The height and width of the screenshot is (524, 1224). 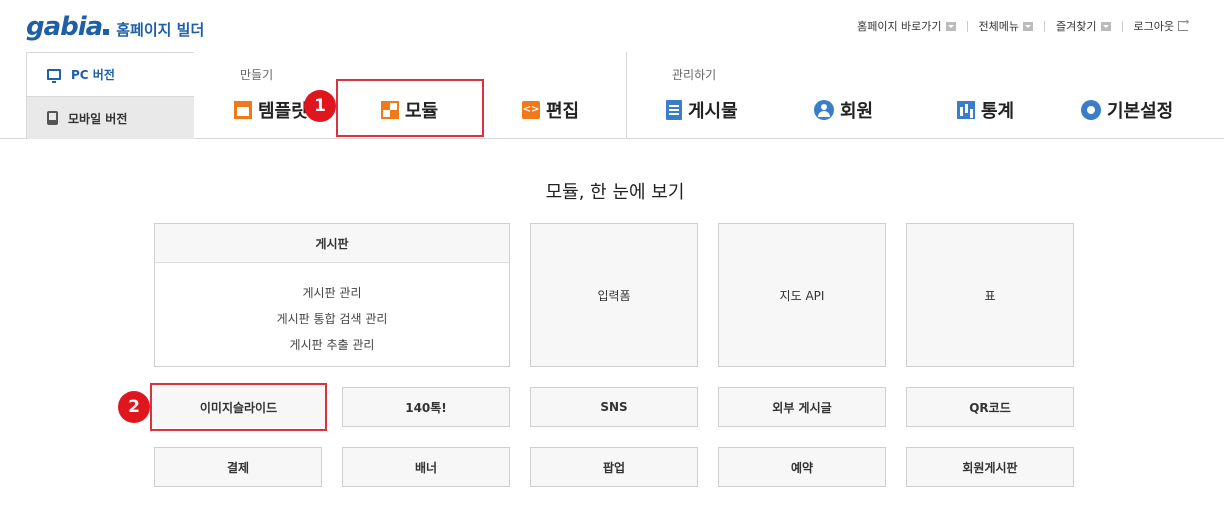 What do you see at coordinates (563, 111) in the screenshot?
I see `edit-label: 편집` at bounding box center [563, 111].